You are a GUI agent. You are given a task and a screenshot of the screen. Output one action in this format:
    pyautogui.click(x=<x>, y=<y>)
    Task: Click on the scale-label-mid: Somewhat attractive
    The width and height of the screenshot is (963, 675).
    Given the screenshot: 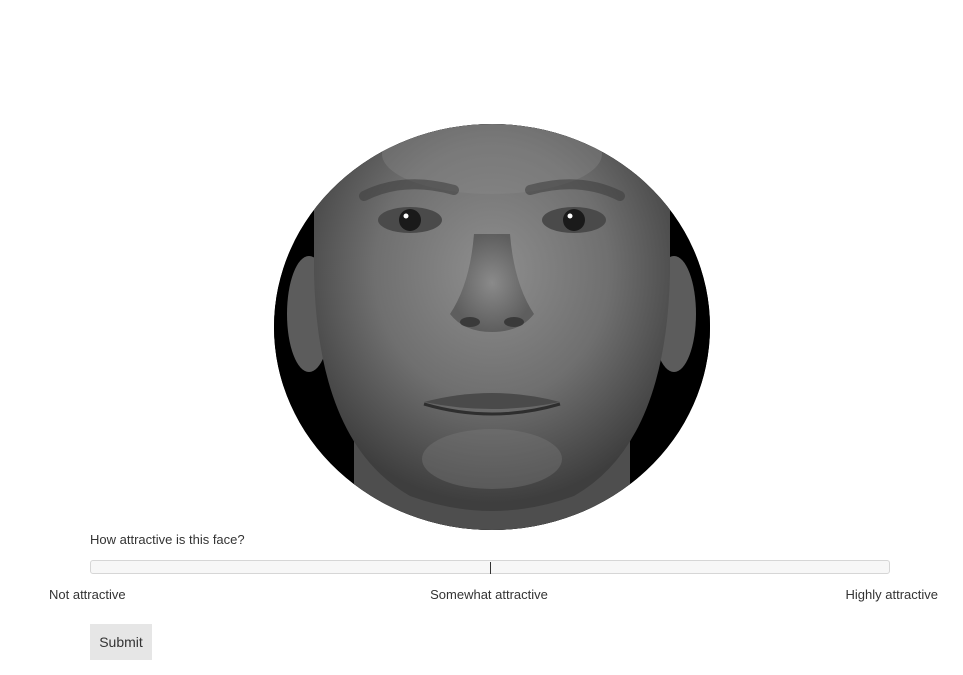 What is the action you would take?
    pyautogui.click(x=489, y=594)
    